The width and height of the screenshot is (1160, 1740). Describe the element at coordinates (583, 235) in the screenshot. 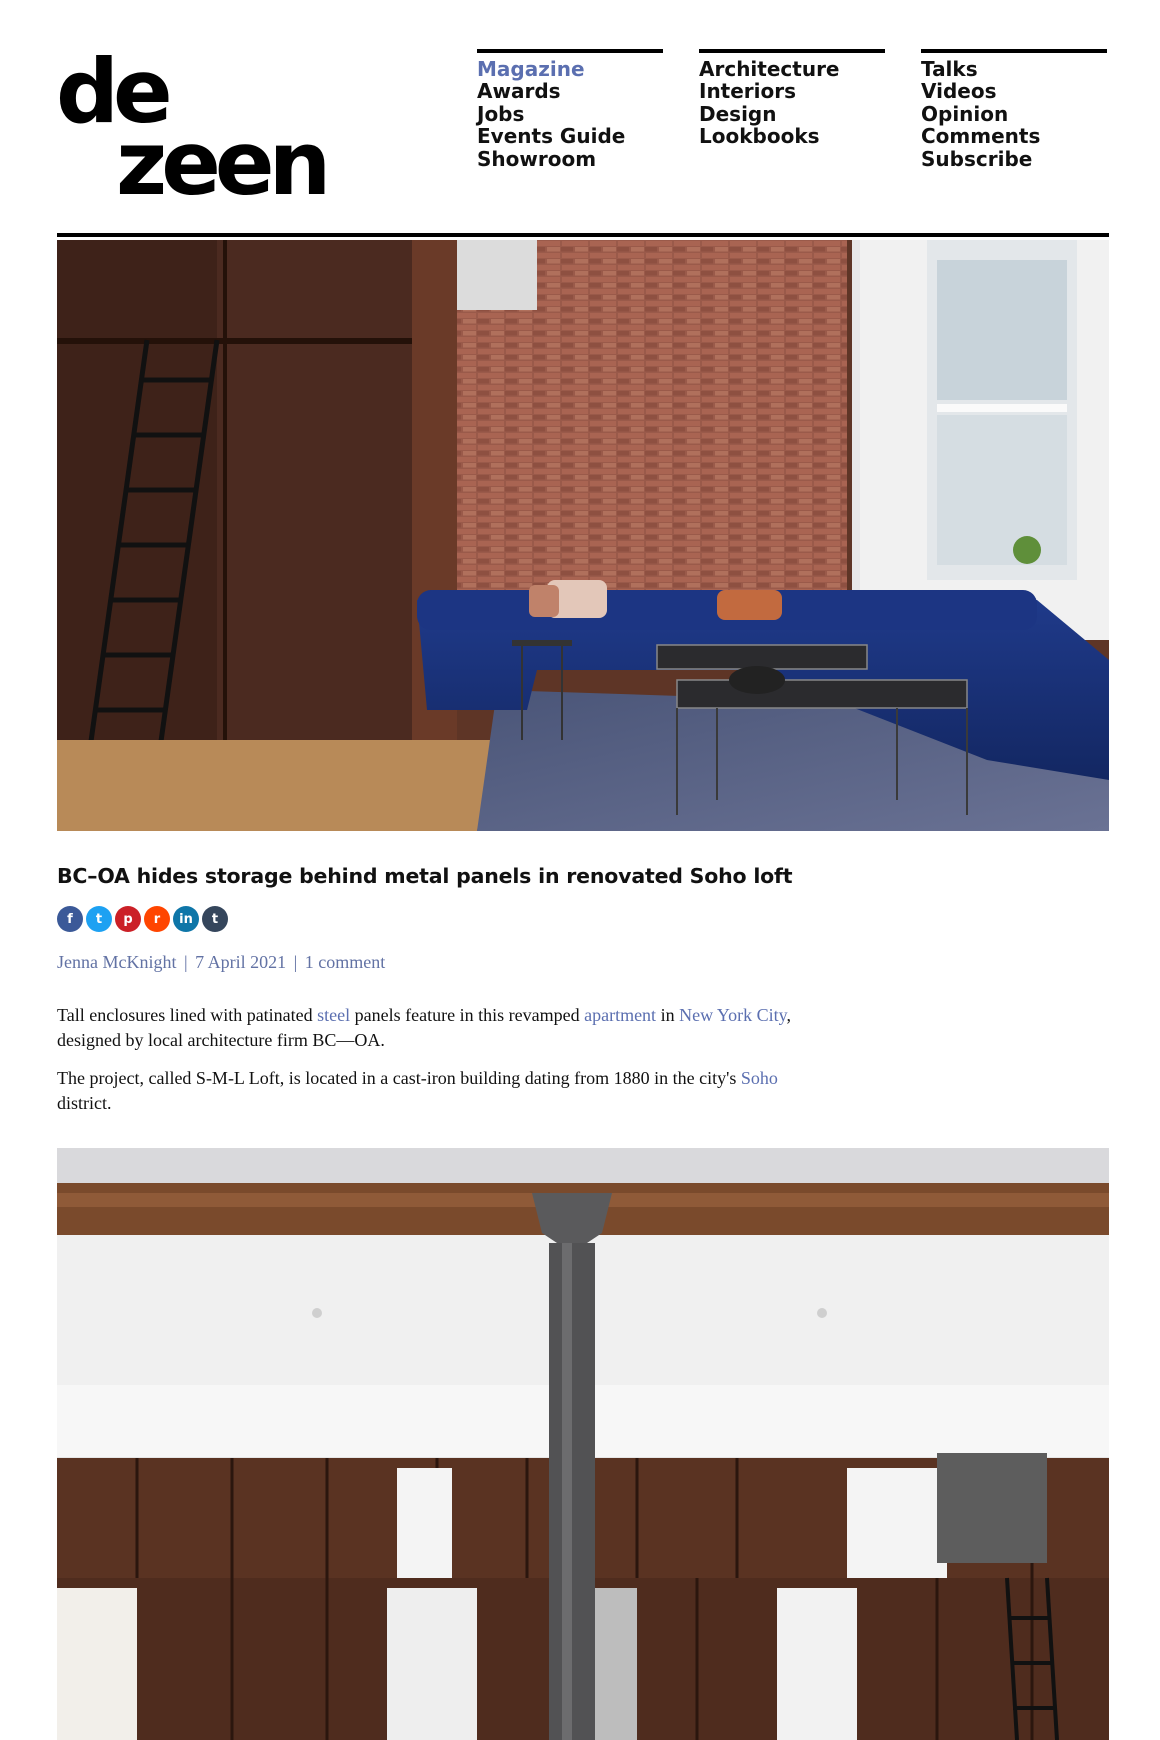

I see `header-divider` at that location.